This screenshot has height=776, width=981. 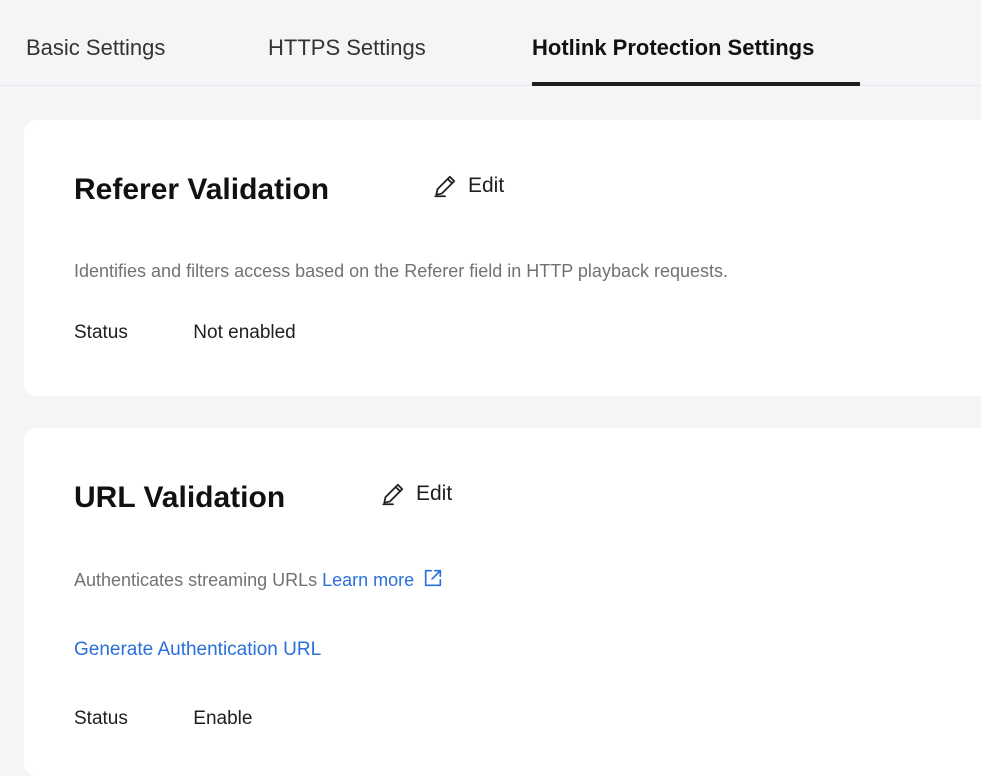 I want to click on referer-validation-title: Referer Validation, so click(x=202, y=189).